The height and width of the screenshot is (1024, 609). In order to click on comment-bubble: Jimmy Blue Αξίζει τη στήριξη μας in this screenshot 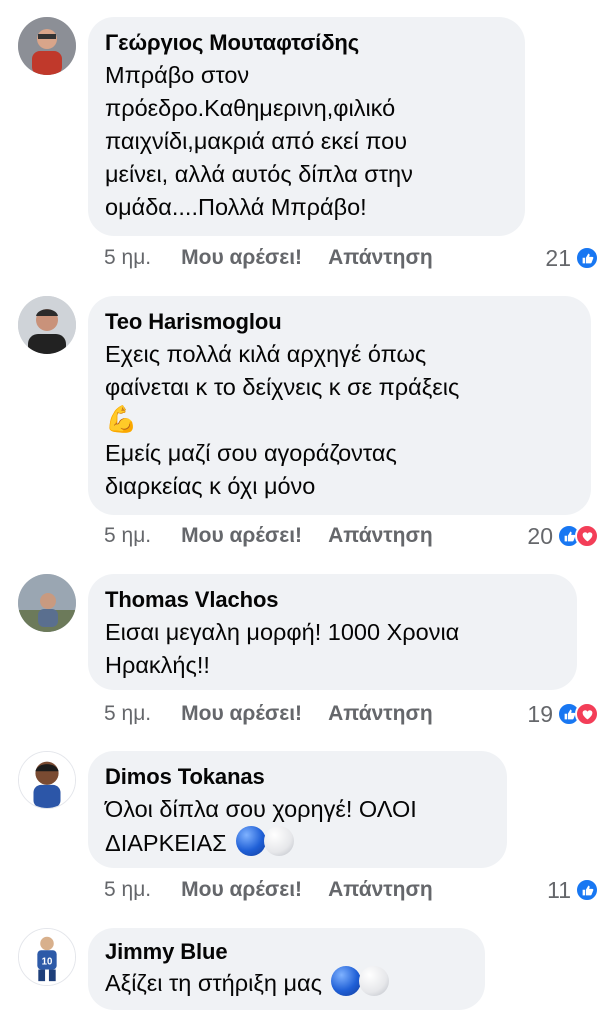, I will do `click(286, 969)`.